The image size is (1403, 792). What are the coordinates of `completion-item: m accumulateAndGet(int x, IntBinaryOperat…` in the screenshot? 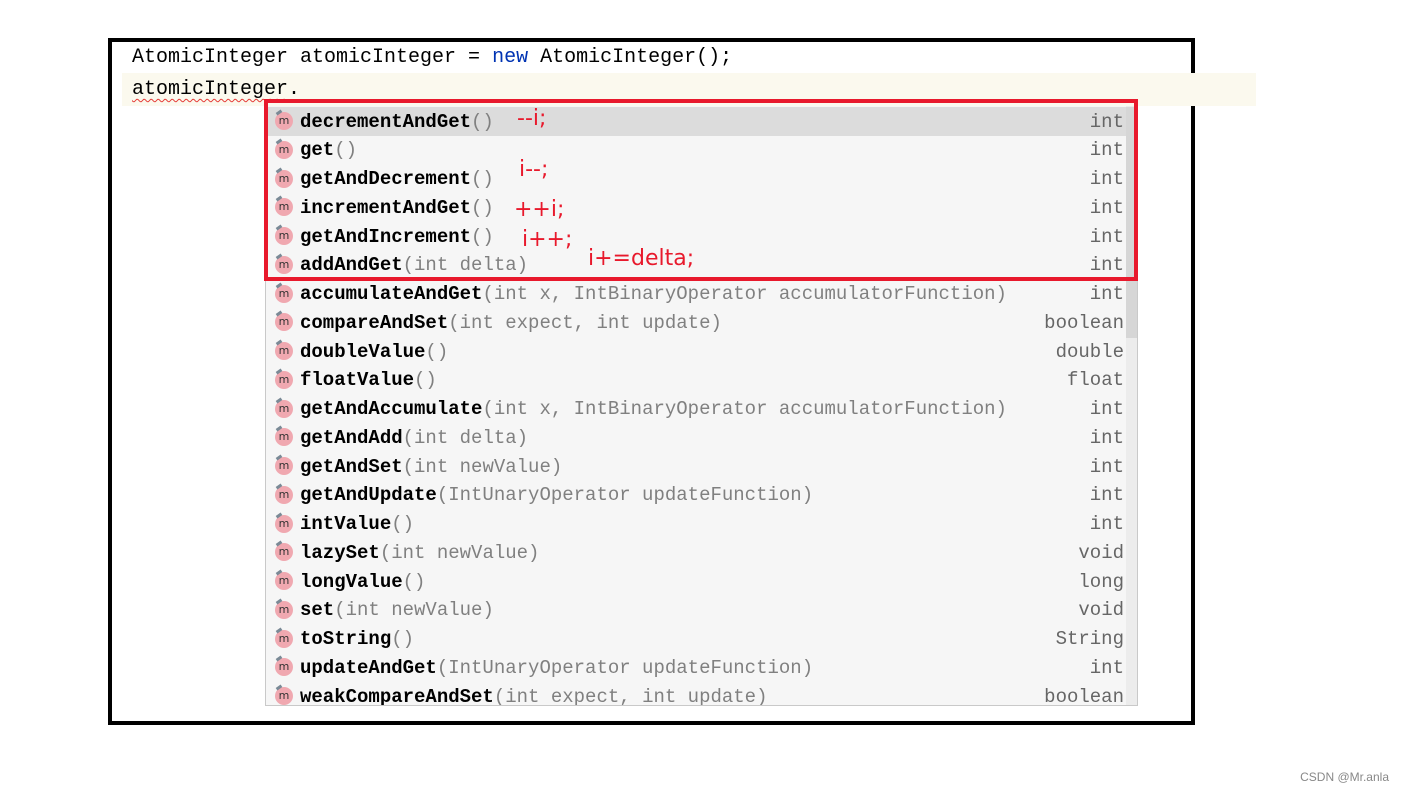 It's located at (696, 294).